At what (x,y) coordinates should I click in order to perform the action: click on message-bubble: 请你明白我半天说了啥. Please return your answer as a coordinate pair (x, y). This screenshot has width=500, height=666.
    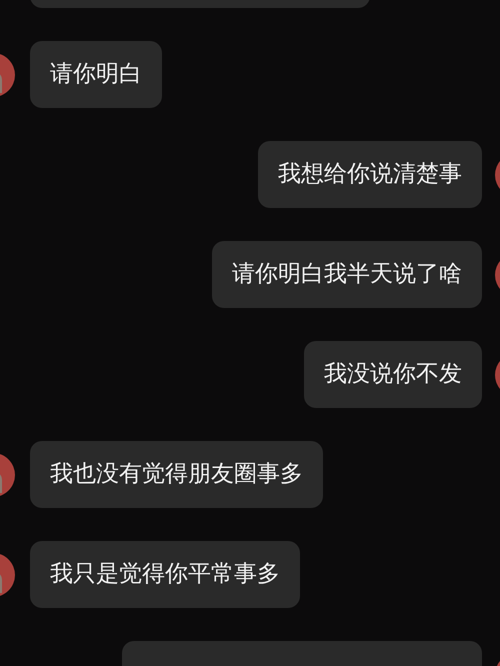
    Looking at the image, I should click on (347, 274).